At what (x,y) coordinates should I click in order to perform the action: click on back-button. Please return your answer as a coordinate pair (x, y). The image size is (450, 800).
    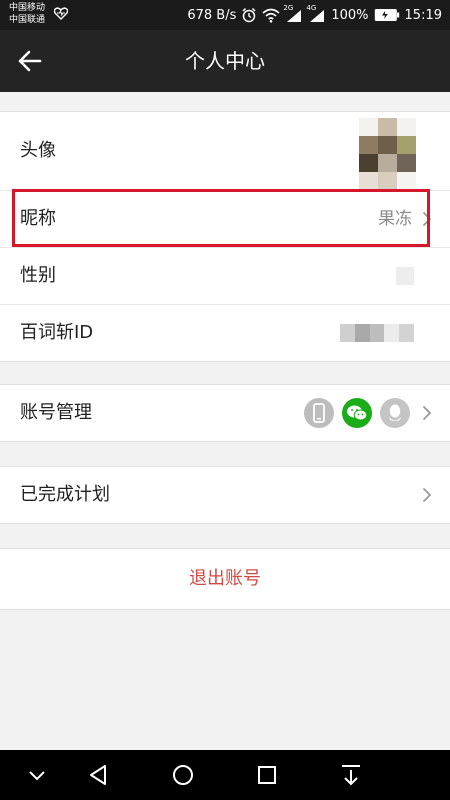
    Looking at the image, I should click on (31, 61).